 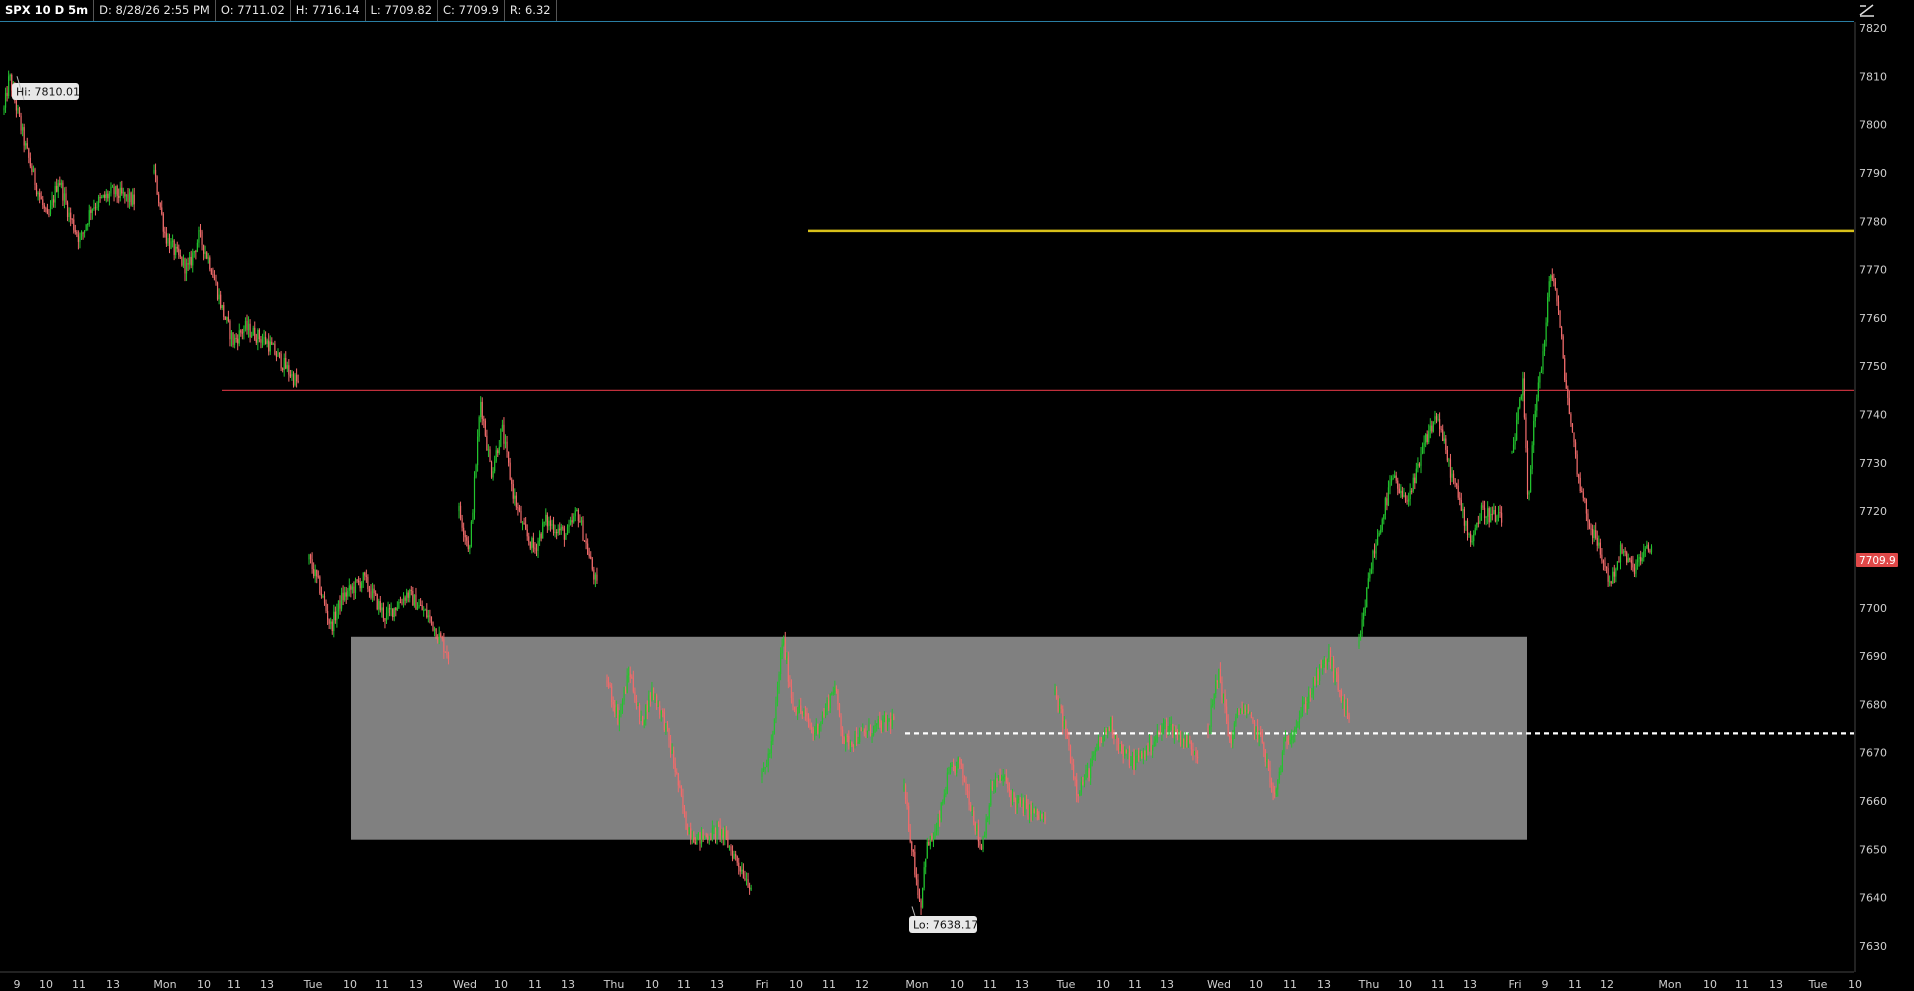 I want to click on symbol-label: SPX 10 D 5m, so click(x=47, y=10).